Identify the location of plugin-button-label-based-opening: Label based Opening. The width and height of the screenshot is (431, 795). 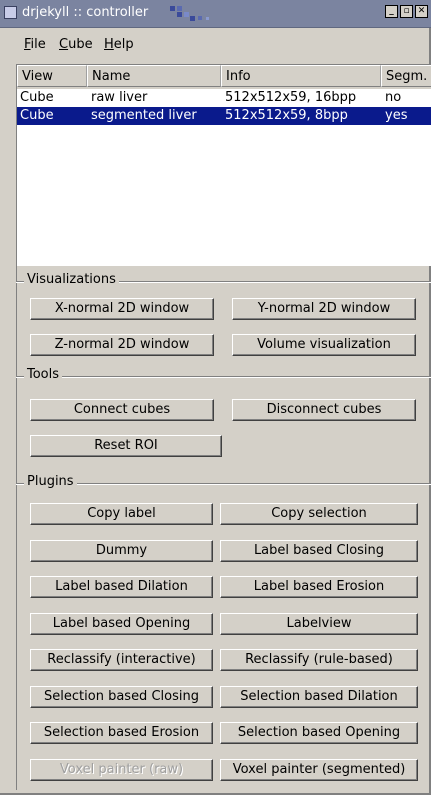
(121, 624).